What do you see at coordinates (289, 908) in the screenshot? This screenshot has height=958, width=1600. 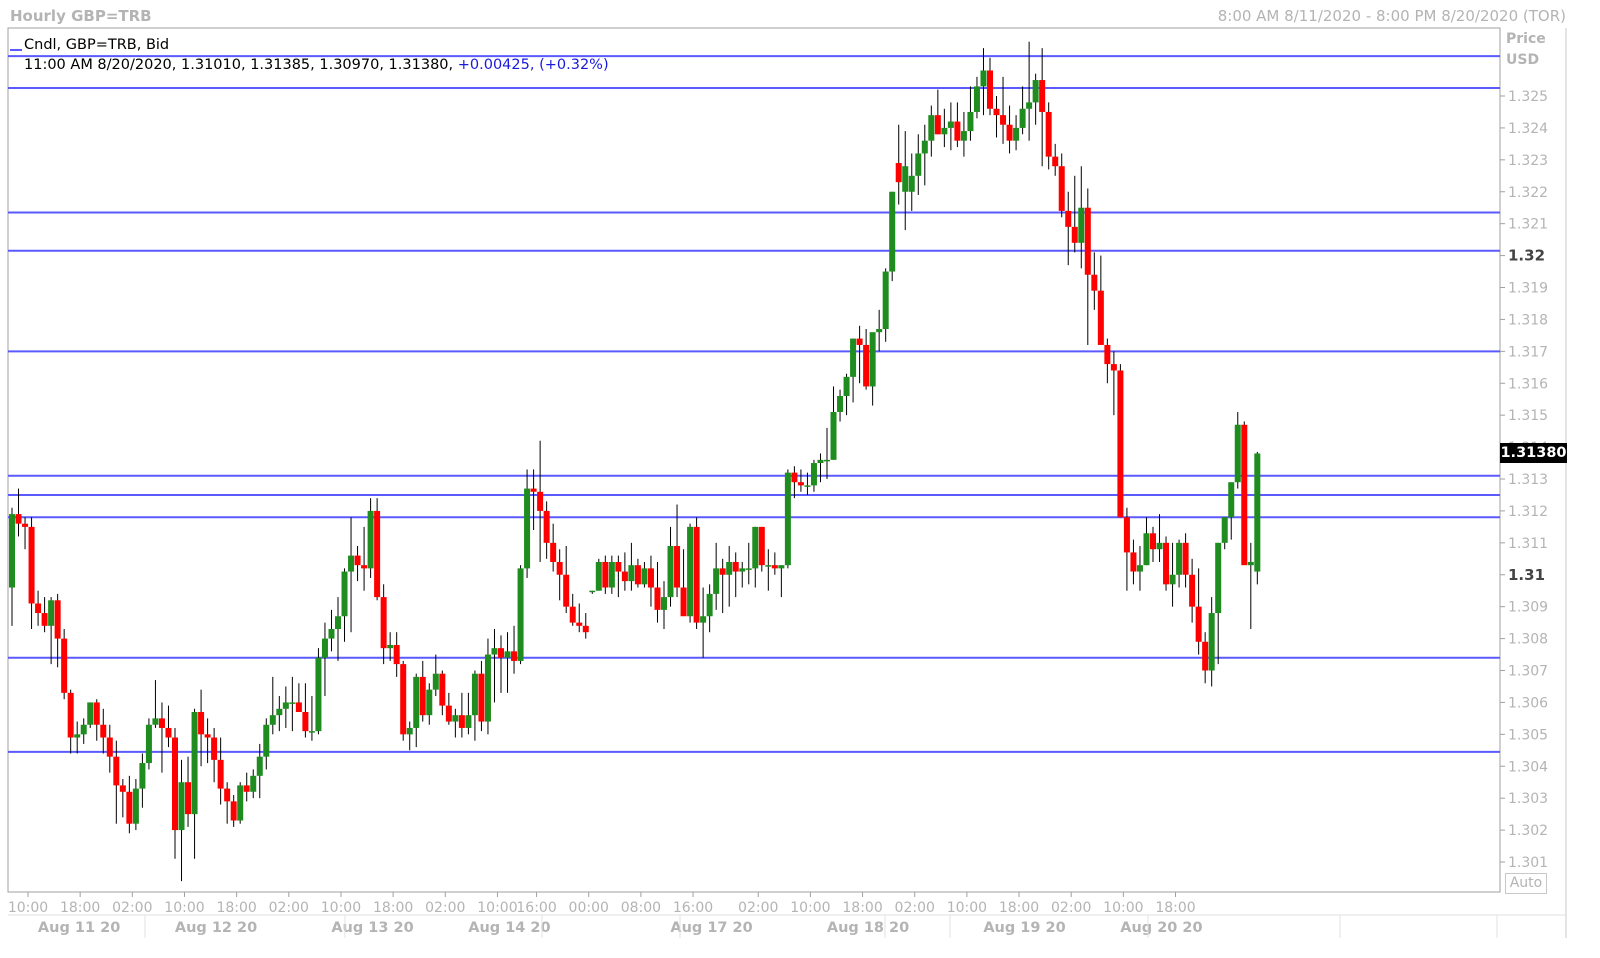 I see `x-tick-label: 02:00` at bounding box center [289, 908].